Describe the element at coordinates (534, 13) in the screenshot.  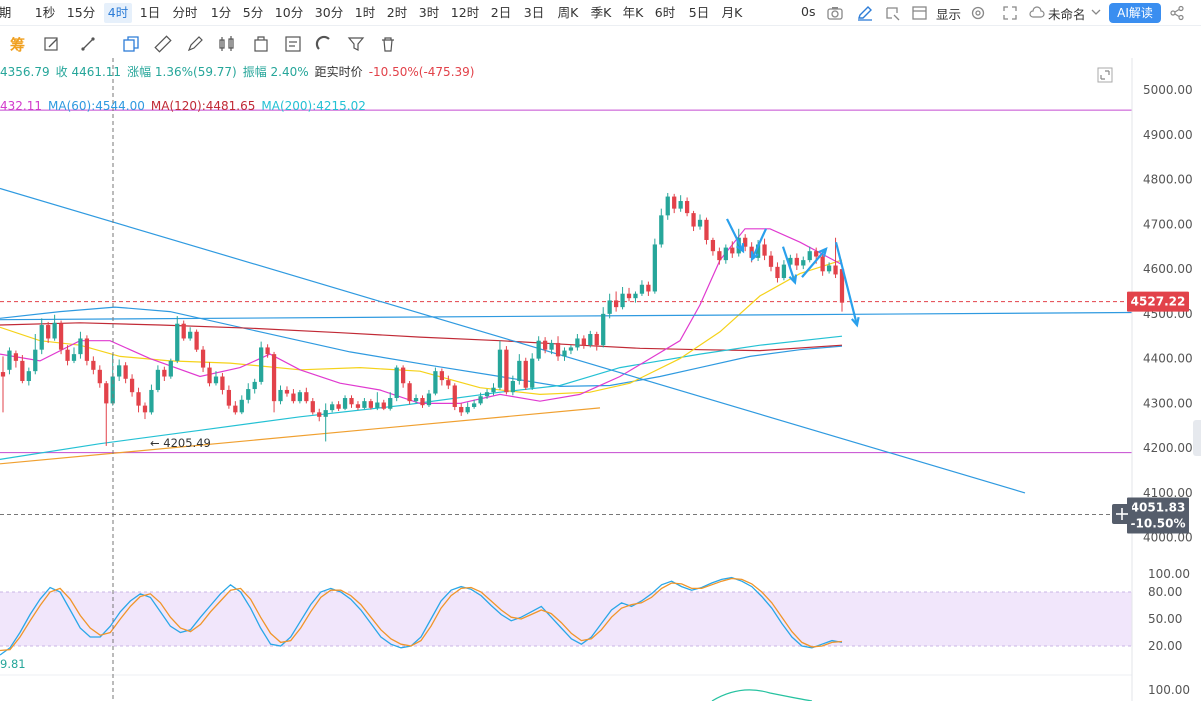
I see `timeframe-tab: 3日` at that location.